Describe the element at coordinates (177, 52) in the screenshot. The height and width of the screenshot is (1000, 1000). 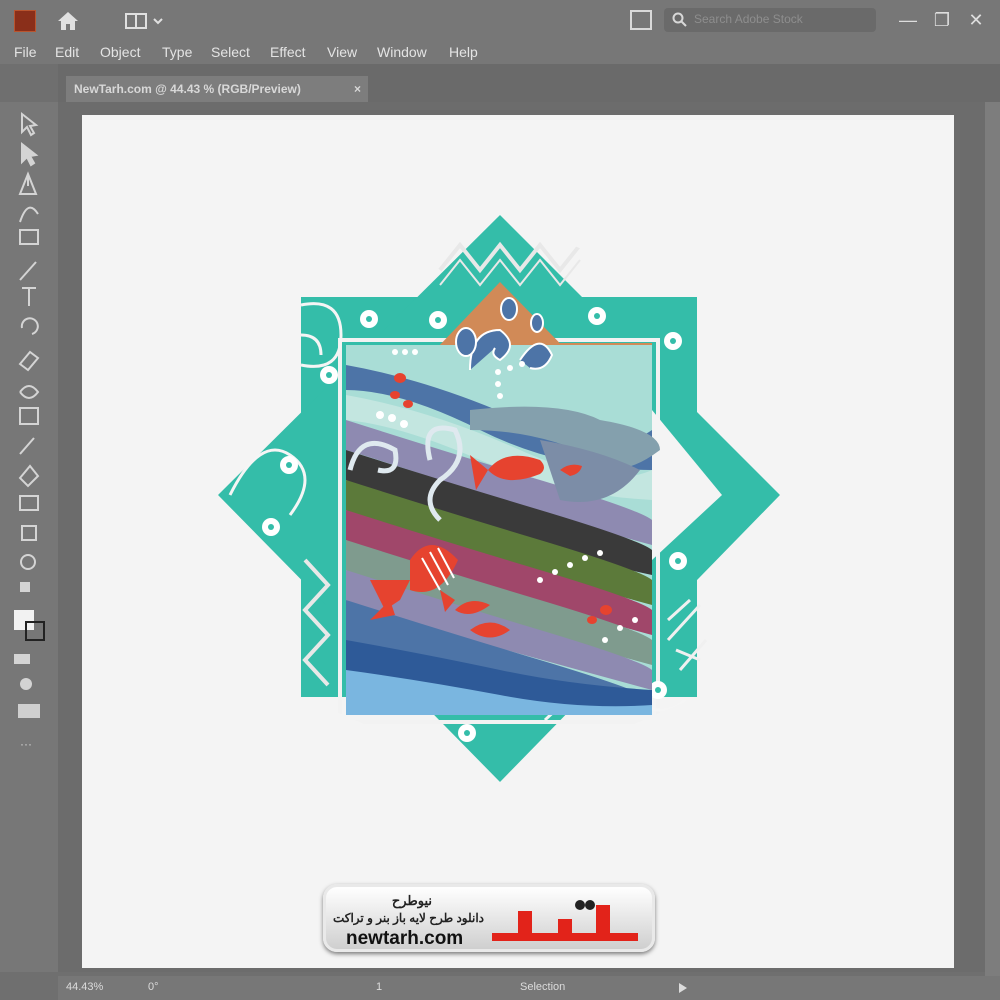
I see `menu-type: Type` at that location.